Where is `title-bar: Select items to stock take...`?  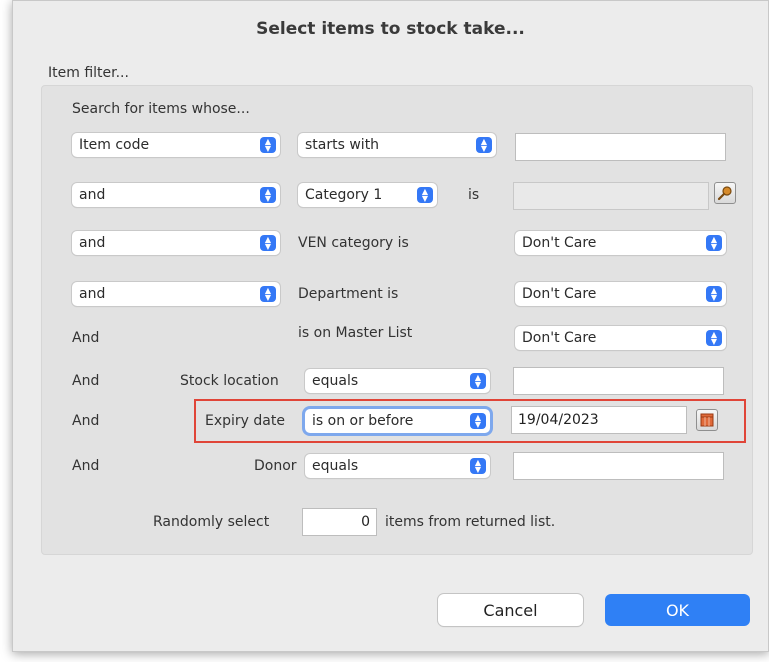 title-bar: Select items to stock take... is located at coordinates (390, 29).